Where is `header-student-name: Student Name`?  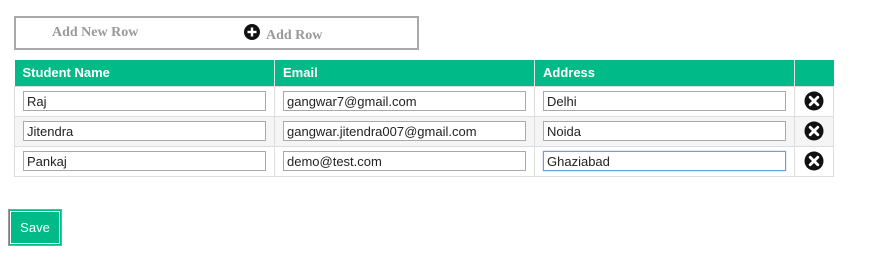 header-student-name: Student Name is located at coordinates (144, 73).